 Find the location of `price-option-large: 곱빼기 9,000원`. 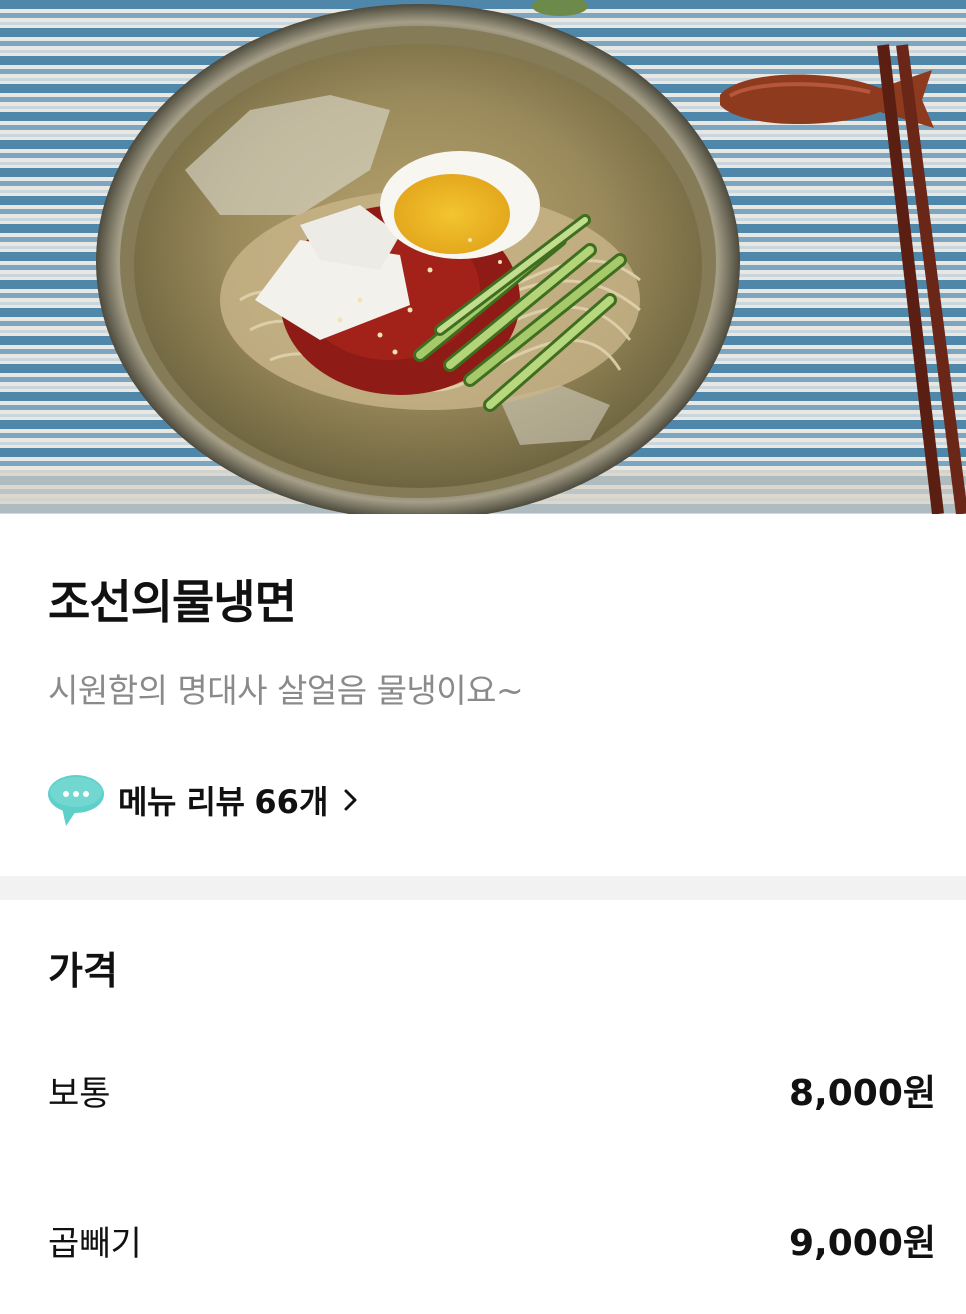

price-option-large: 곱빼기 9,000원 is located at coordinates (483, 1238).